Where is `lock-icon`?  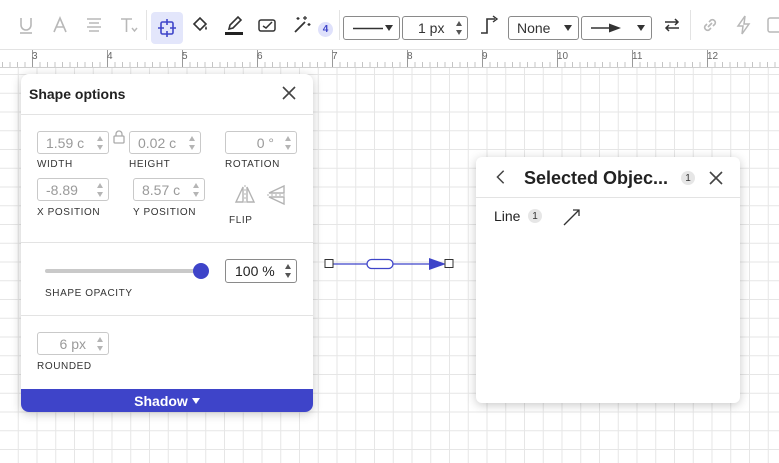
lock-icon is located at coordinates (119, 137).